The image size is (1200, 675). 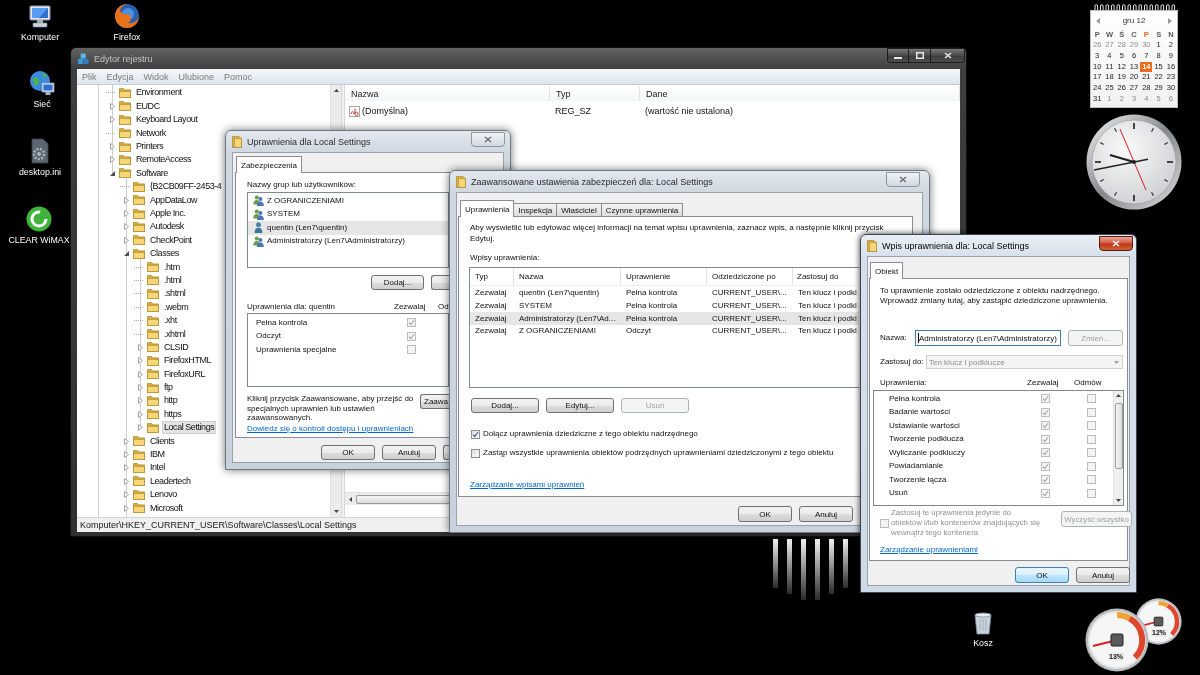 What do you see at coordinates (40, 16) in the screenshot?
I see `computer-icon` at bounding box center [40, 16].